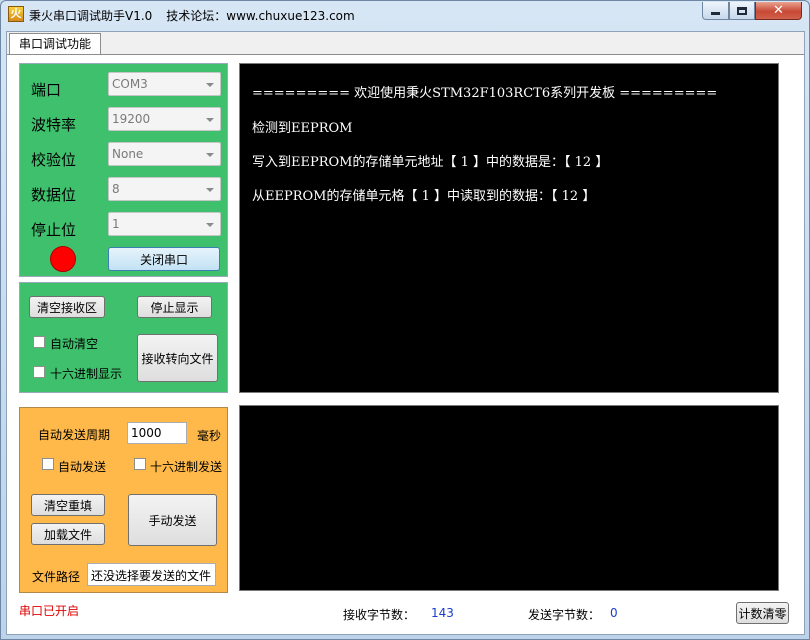 Image resolution: width=810 pixels, height=640 pixels. What do you see at coordinates (164, 119) in the screenshot?
I see `baud-select: 19200` at bounding box center [164, 119].